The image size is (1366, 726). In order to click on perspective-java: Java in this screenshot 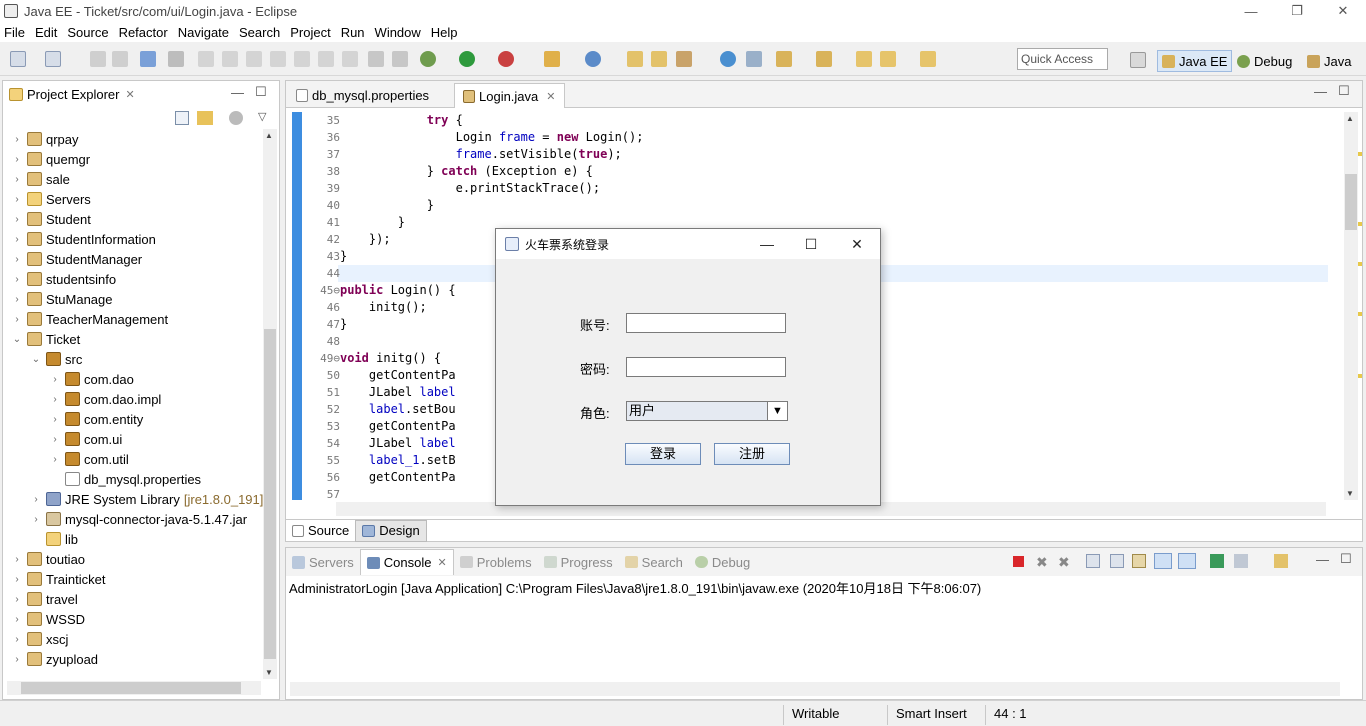, I will do `click(1329, 61)`.